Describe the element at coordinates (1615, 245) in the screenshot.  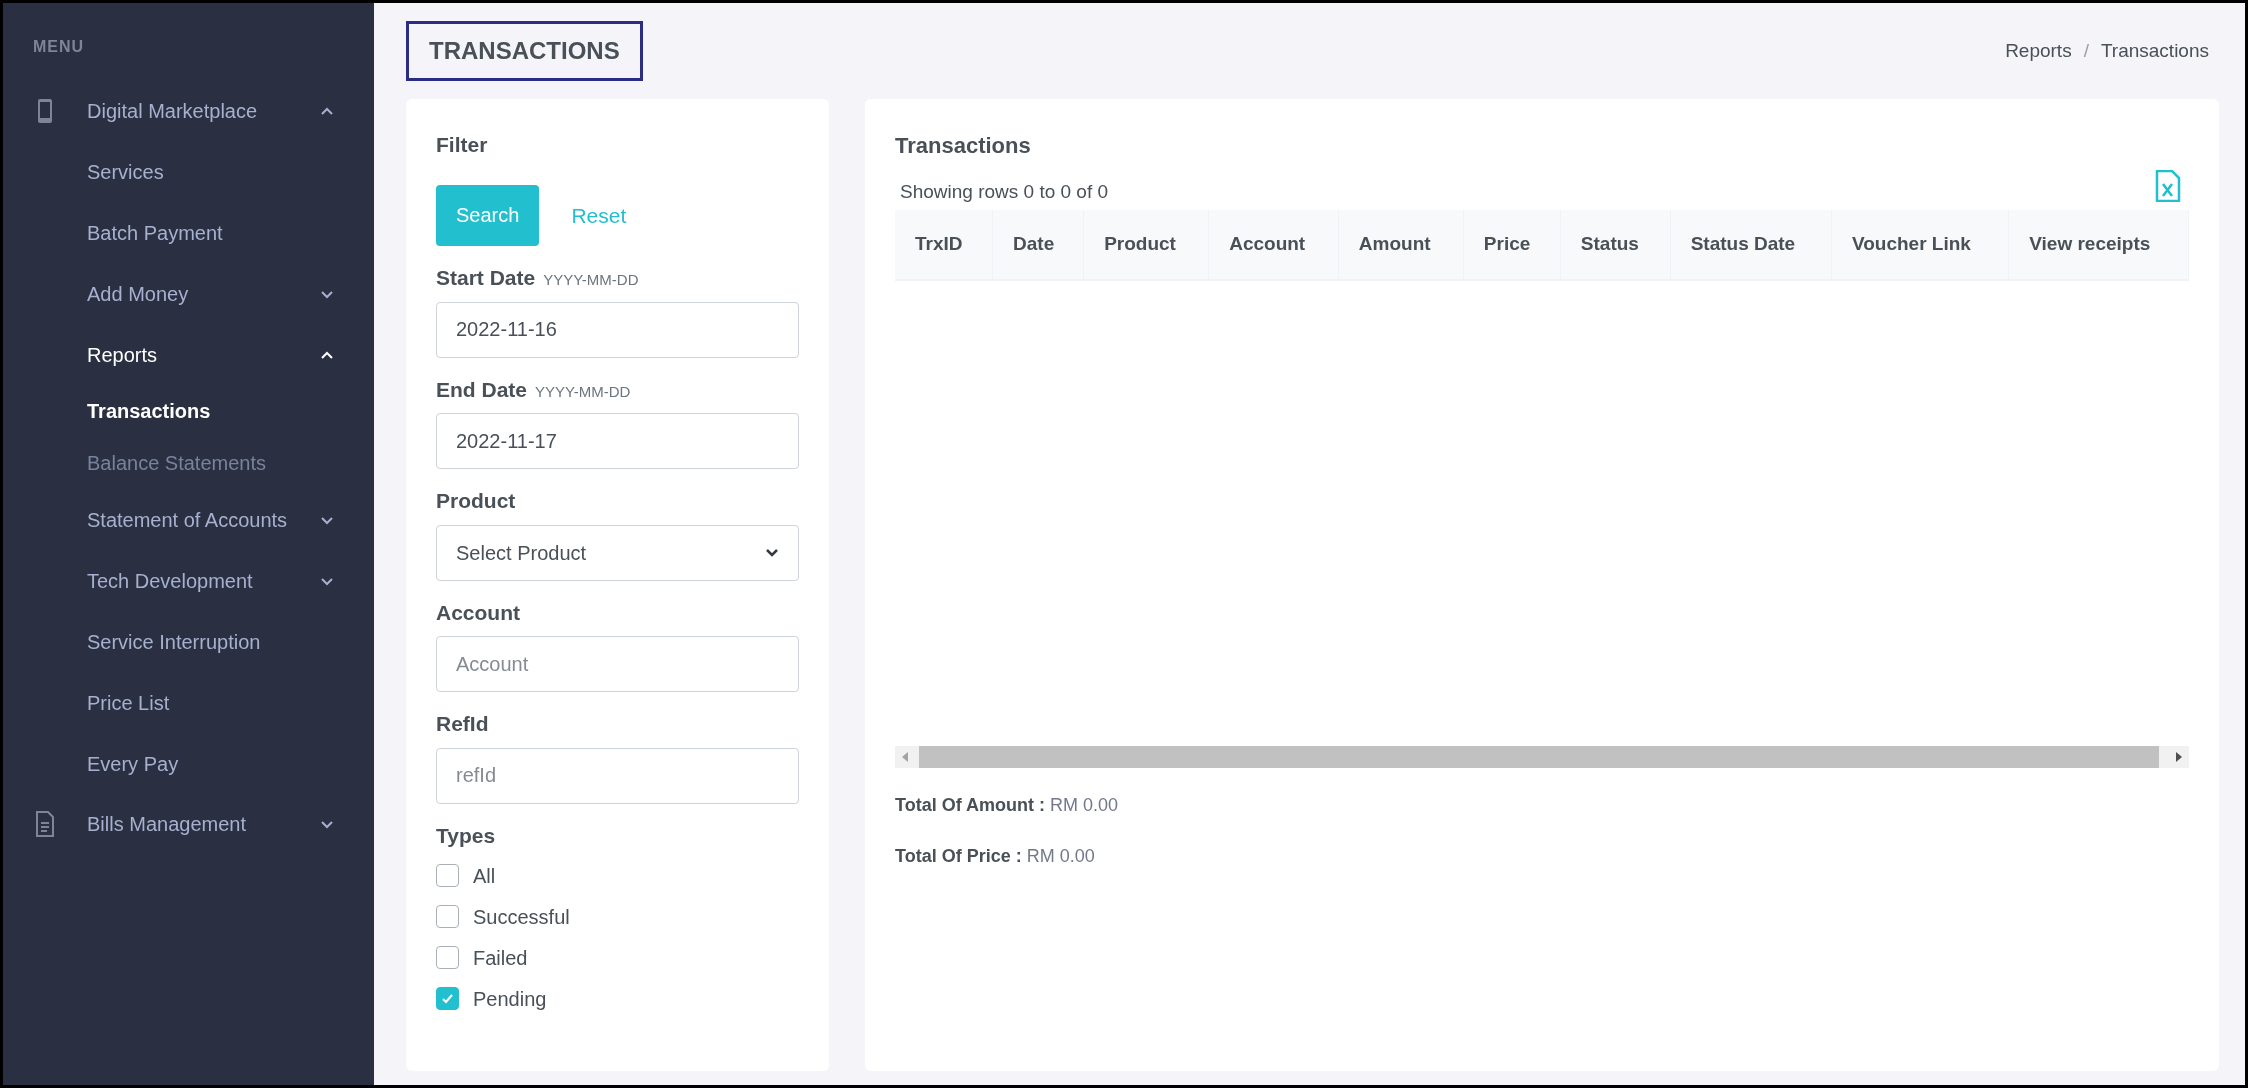
I see `column-header: Status` at that location.